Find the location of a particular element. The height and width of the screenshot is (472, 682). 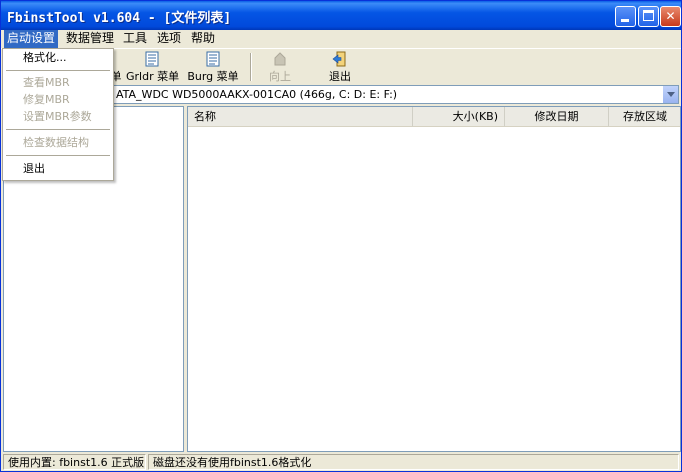

chevron-down-icon is located at coordinates (671, 94).